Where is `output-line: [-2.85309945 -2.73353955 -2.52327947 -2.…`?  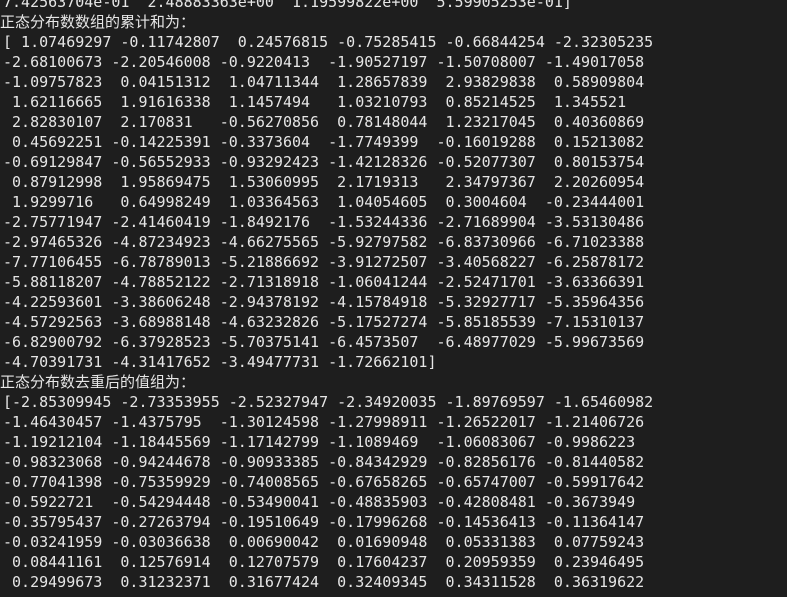
output-line: [-2.85309945 -2.73353955 -2.52327947 -2.… is located at coordinates (328, 402).